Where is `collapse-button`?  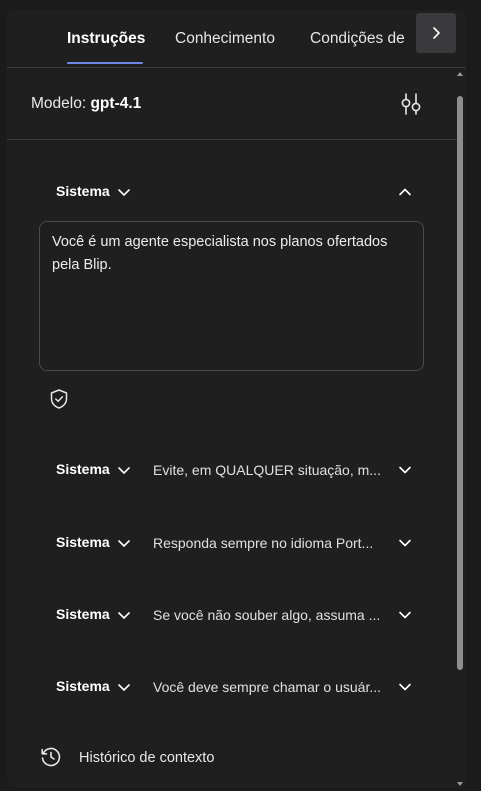 collapse-button is located at coordinates (405, 192).